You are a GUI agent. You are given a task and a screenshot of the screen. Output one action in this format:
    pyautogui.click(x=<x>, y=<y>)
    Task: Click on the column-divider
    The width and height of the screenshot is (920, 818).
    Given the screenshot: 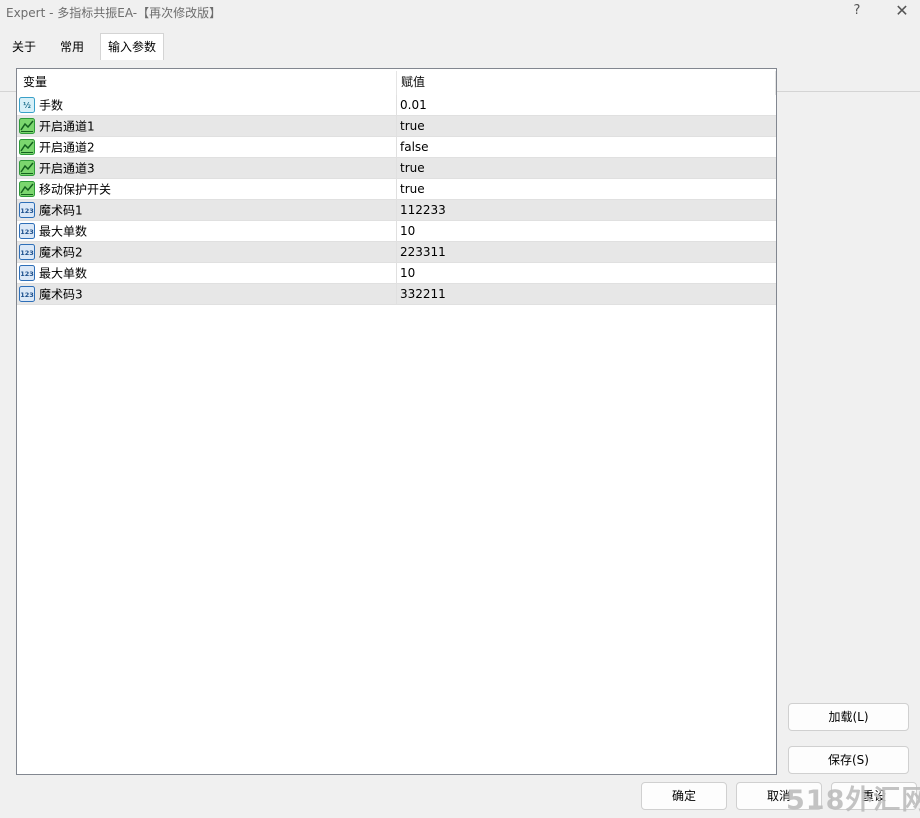 What is the action you would take?
    pyautogui.click(x=396, y=83)
    